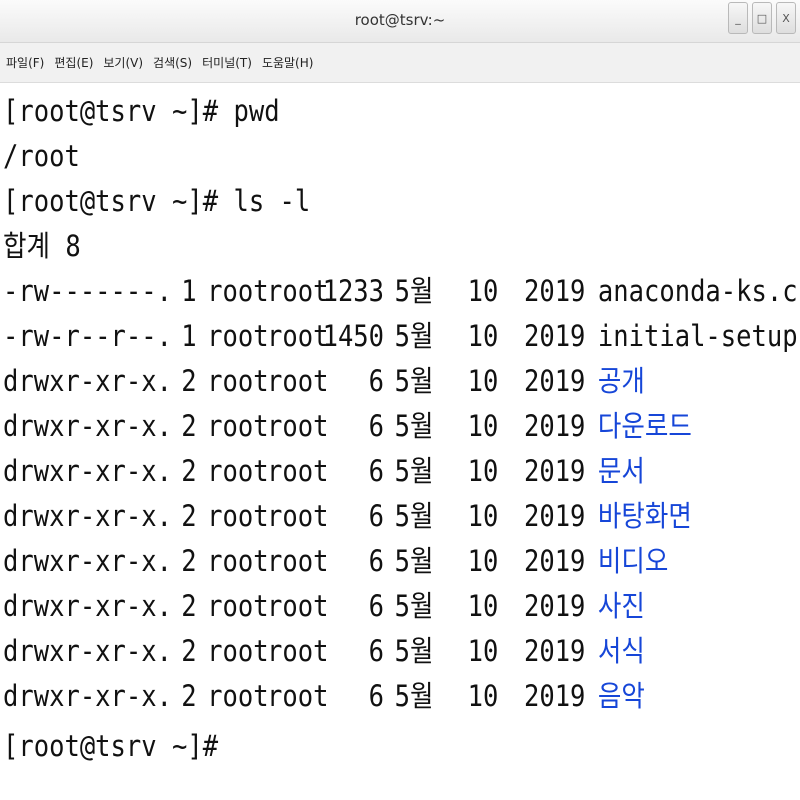  Describe the element at coordinates (738, 18) in the screenshot. I see `minimize-button: _` at that location.